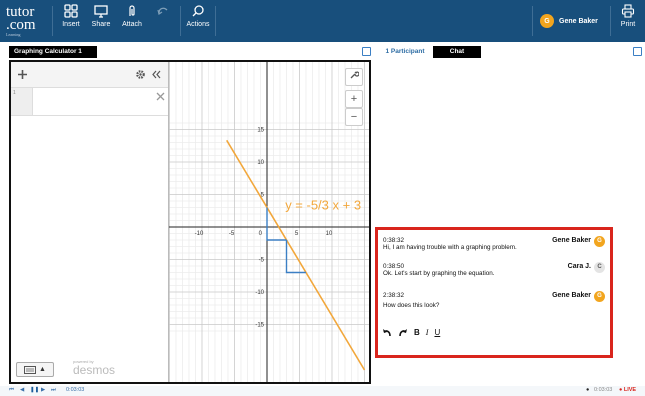  Describe the element at coordinates (354, 117) in the screenshot. I see `zoom-out-button: −` at that location.